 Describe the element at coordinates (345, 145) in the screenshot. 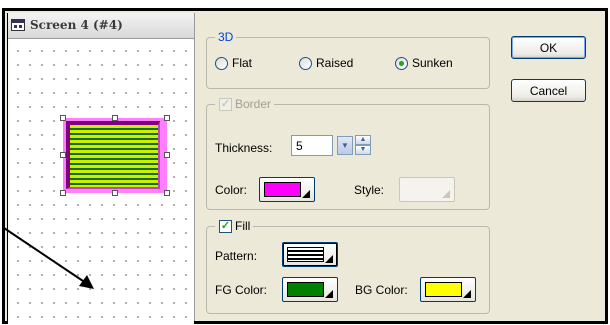

I see `thickness-dropdown-button: ▼` at that location.